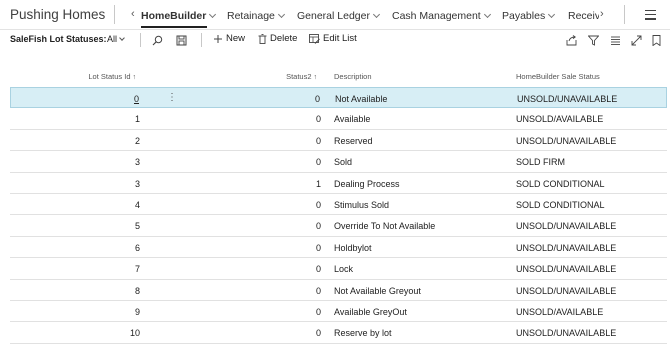 The image size is (670, 348). I want to click on table-row: 10 0 Reserve by lot UNSOLD/UNAVAILABLE, so click(338, 333).